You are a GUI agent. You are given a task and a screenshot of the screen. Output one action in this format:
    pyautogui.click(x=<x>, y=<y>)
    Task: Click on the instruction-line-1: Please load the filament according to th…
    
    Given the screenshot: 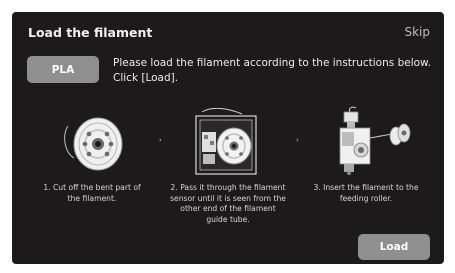 What is the action you would take?
    pyautogui.click(x=272, y=63)
    